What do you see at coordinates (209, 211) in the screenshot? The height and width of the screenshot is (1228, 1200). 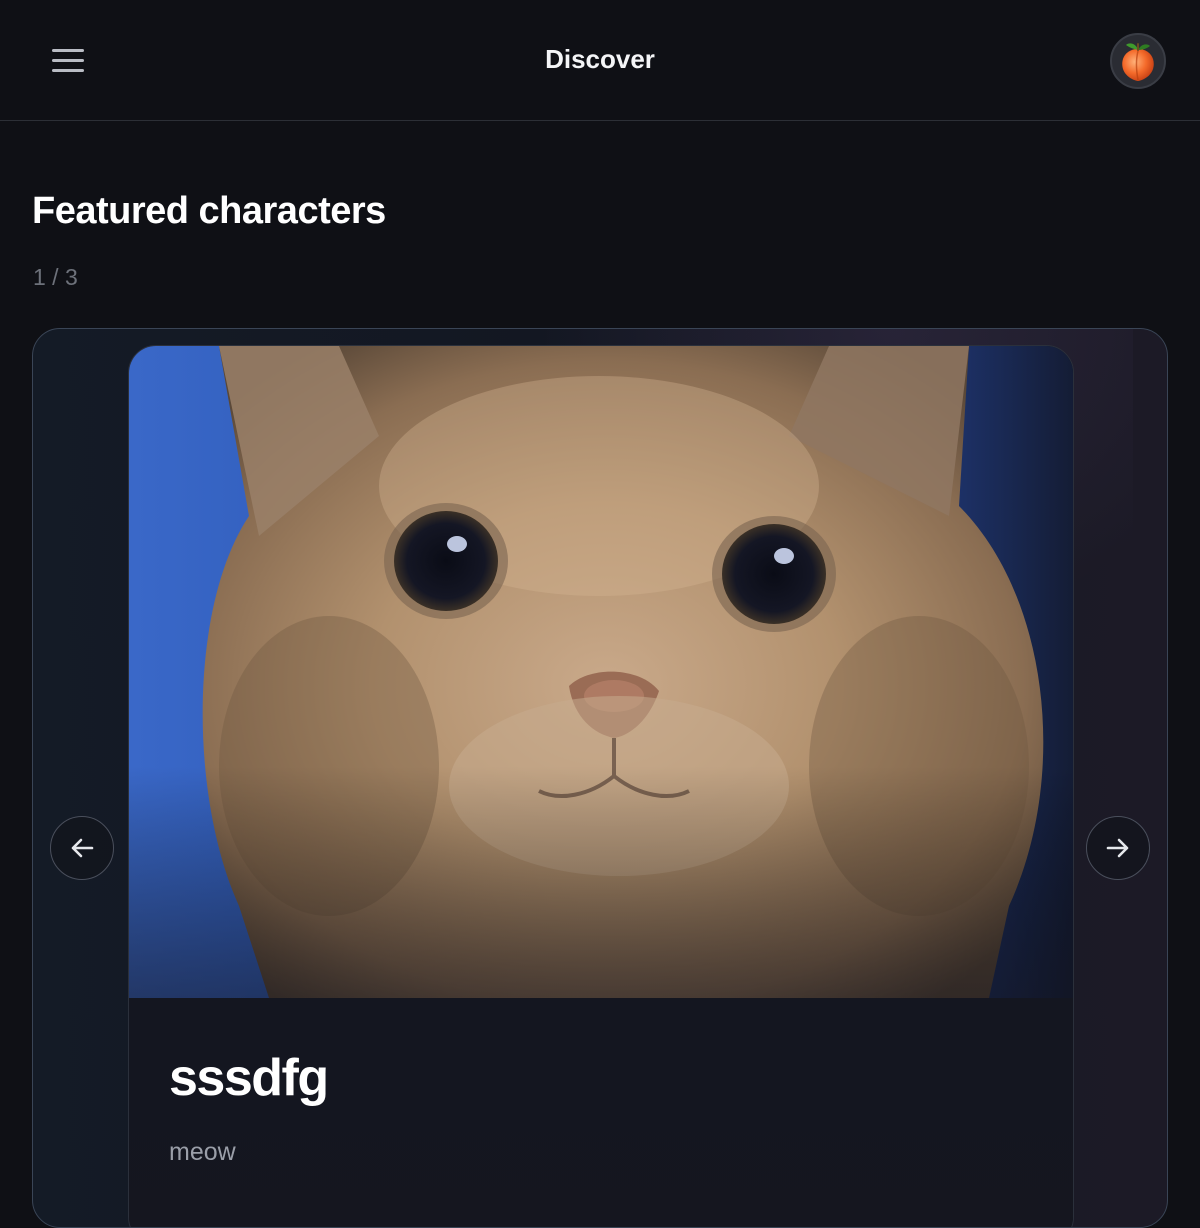 I see `section-title: Featured characters` at bounding box center [209, 211].